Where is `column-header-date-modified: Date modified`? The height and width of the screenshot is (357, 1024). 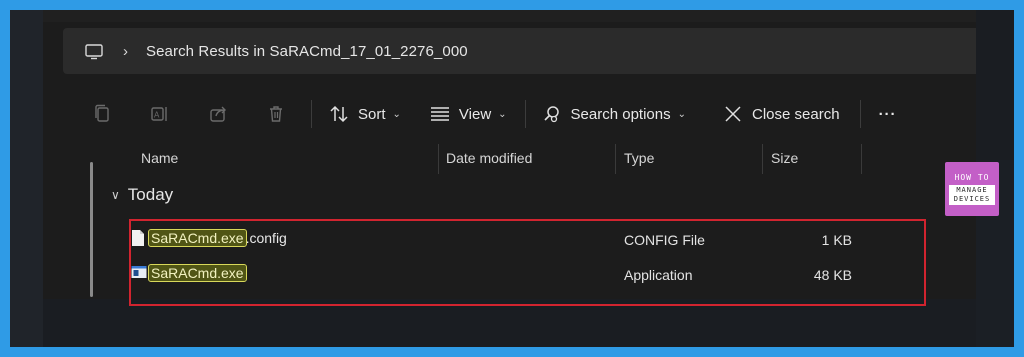 column-header-date-modified: Date modified is located at coordinates (489, 158).